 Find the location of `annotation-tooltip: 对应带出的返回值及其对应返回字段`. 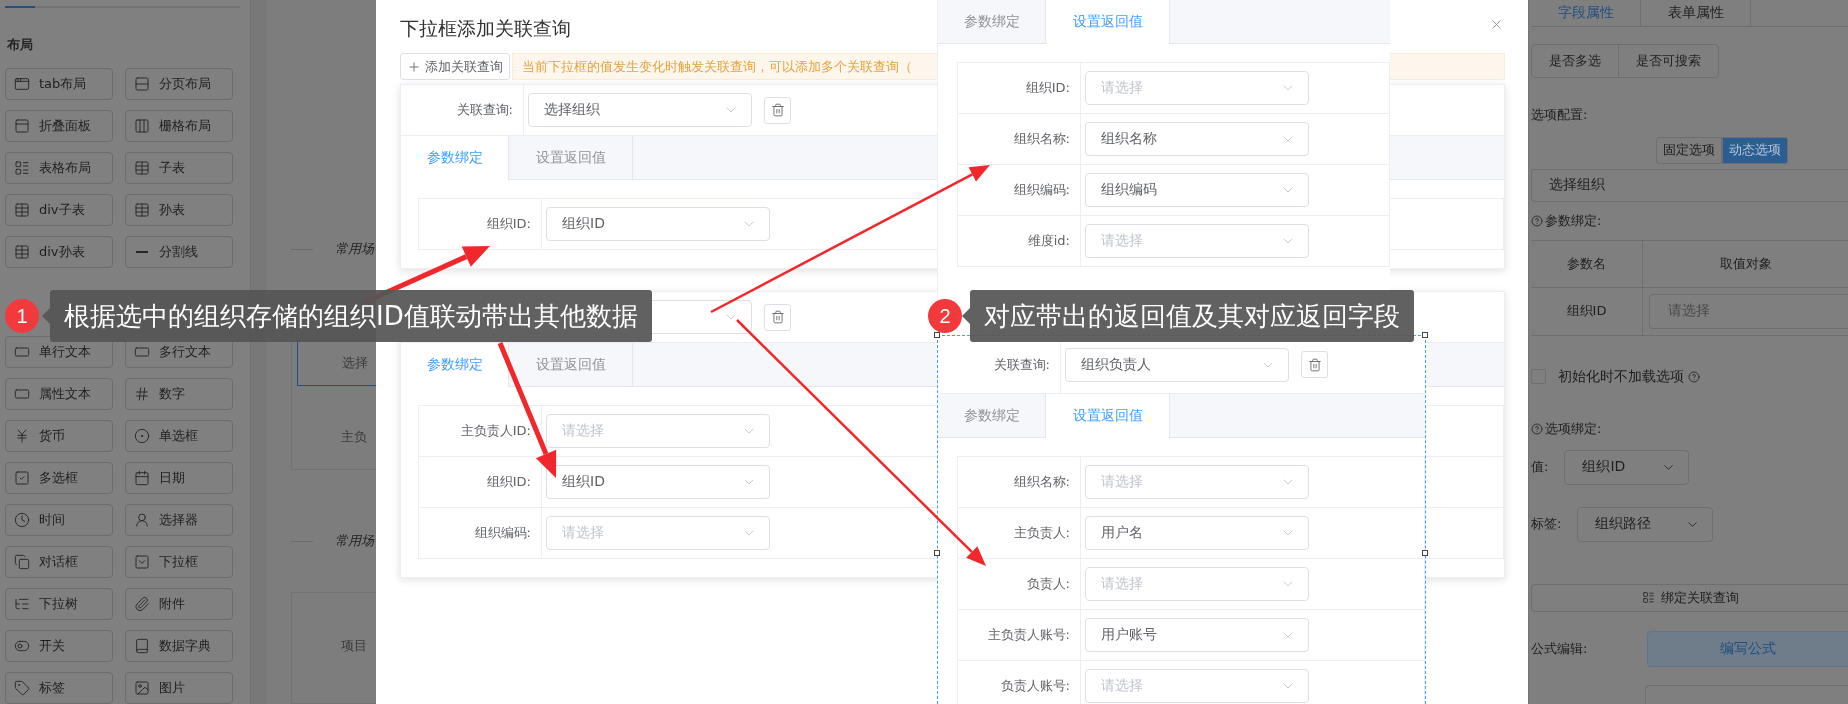

annotation-tooltip: 对应带出的返回值及其对应返回字段 is located at coordinates (1192, 316).